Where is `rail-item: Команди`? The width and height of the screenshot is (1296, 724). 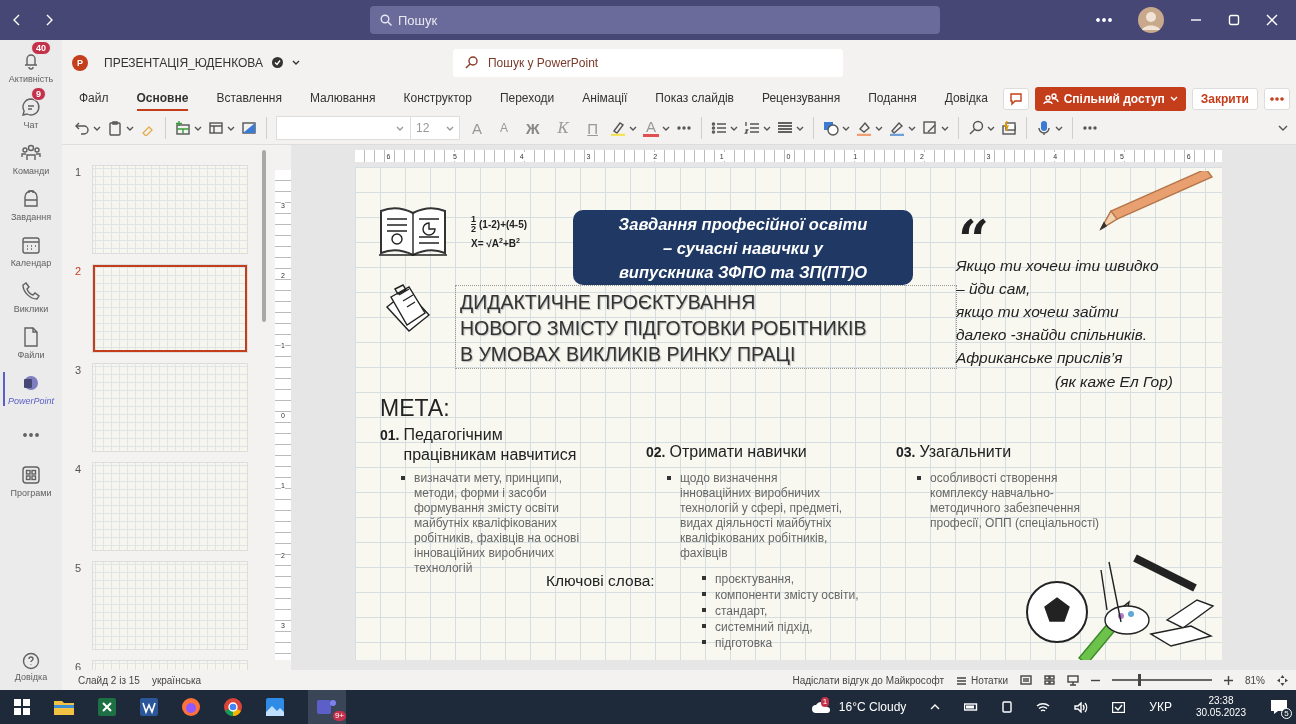 rail-item: Команди is located at coordinates (31, 159).